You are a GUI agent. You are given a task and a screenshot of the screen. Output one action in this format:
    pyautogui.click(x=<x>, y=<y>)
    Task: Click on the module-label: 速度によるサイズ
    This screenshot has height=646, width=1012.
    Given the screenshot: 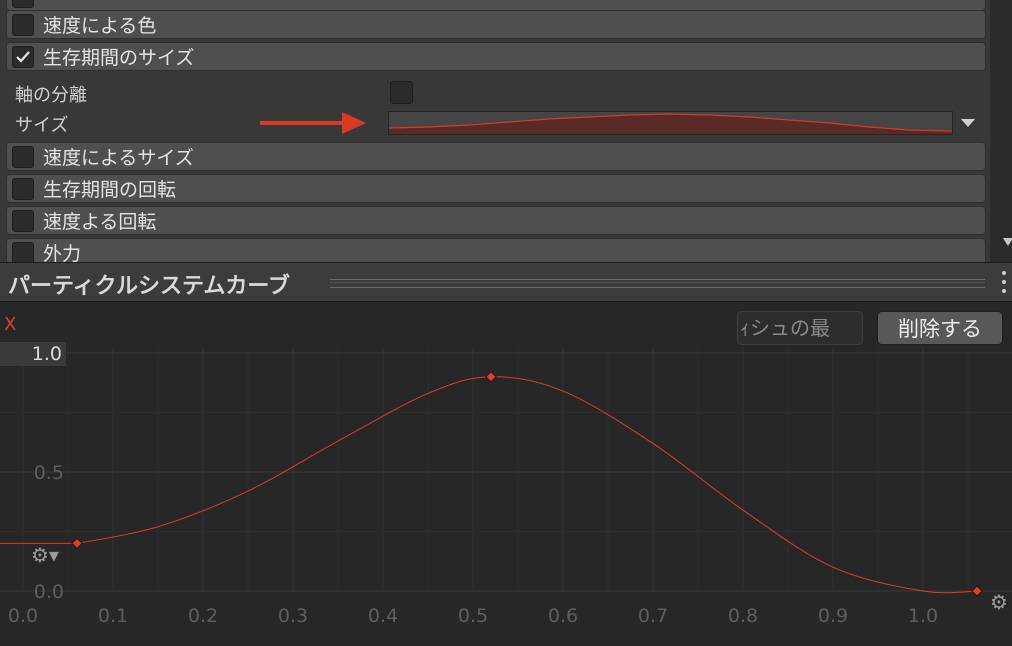 What is the action you would take?
    pyautogui.click(x=118, y=158)
    